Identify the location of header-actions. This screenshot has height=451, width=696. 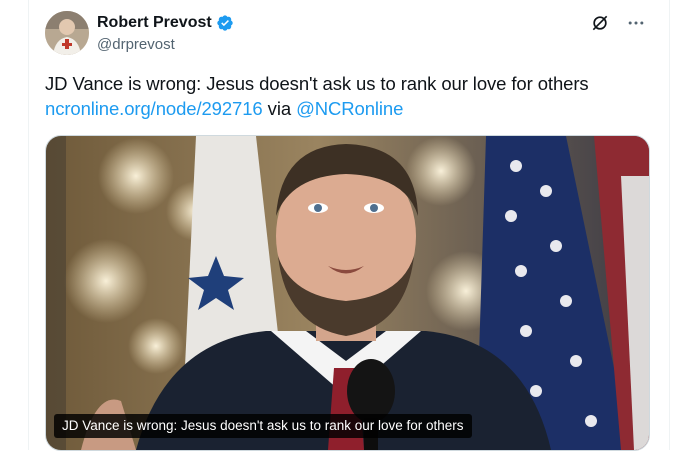
(618, 23).